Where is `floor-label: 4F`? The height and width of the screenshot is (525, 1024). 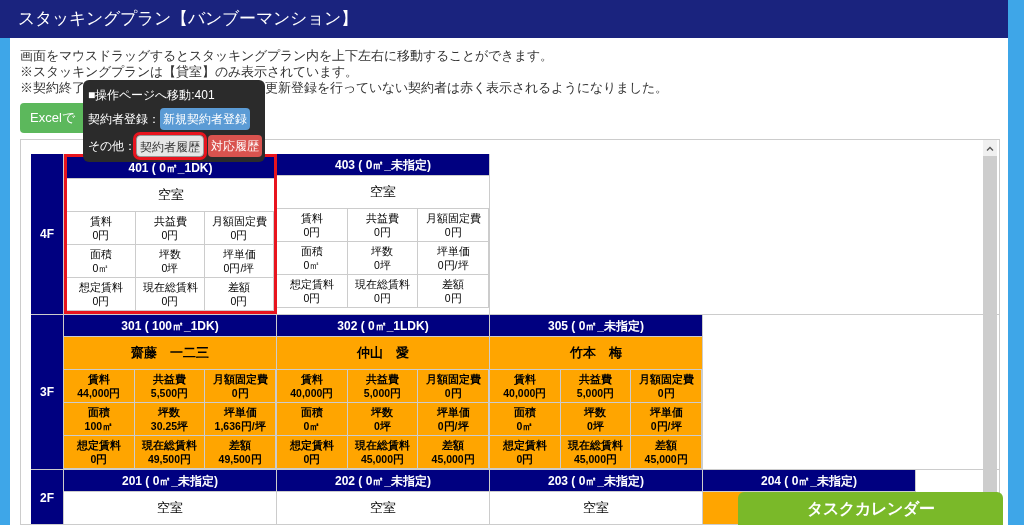 floor-label: 4F is located at coordinates (47, 234).